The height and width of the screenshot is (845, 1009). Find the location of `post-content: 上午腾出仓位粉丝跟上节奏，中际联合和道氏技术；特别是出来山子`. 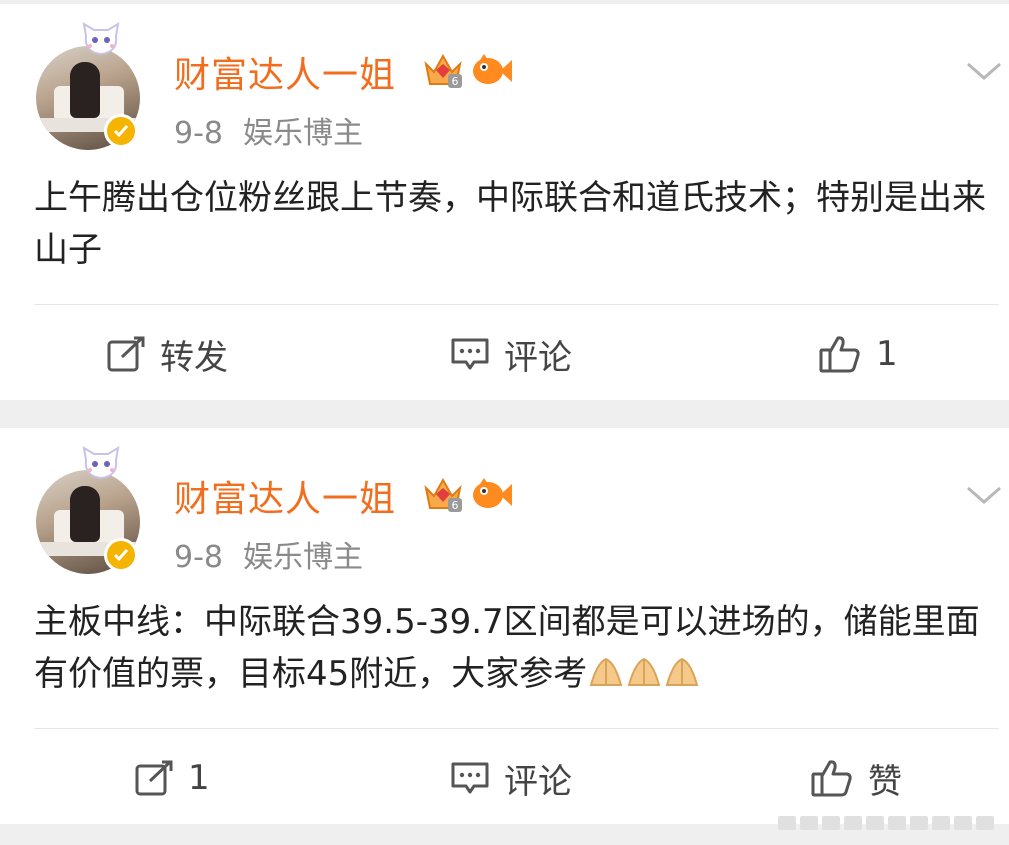

post-content: 上午腾出仓位粉丝跟上节奏，中际联合和道氏技术；特别是出来山子 is located at coordinates (510, 224).